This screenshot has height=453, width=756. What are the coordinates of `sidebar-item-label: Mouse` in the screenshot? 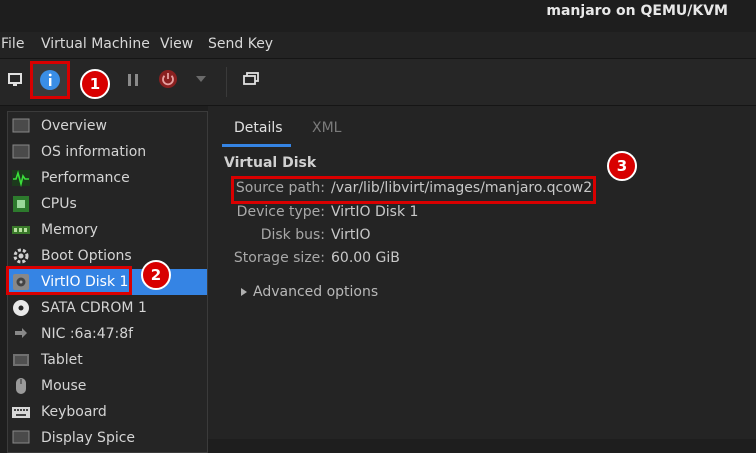 It's located at (64, 386).